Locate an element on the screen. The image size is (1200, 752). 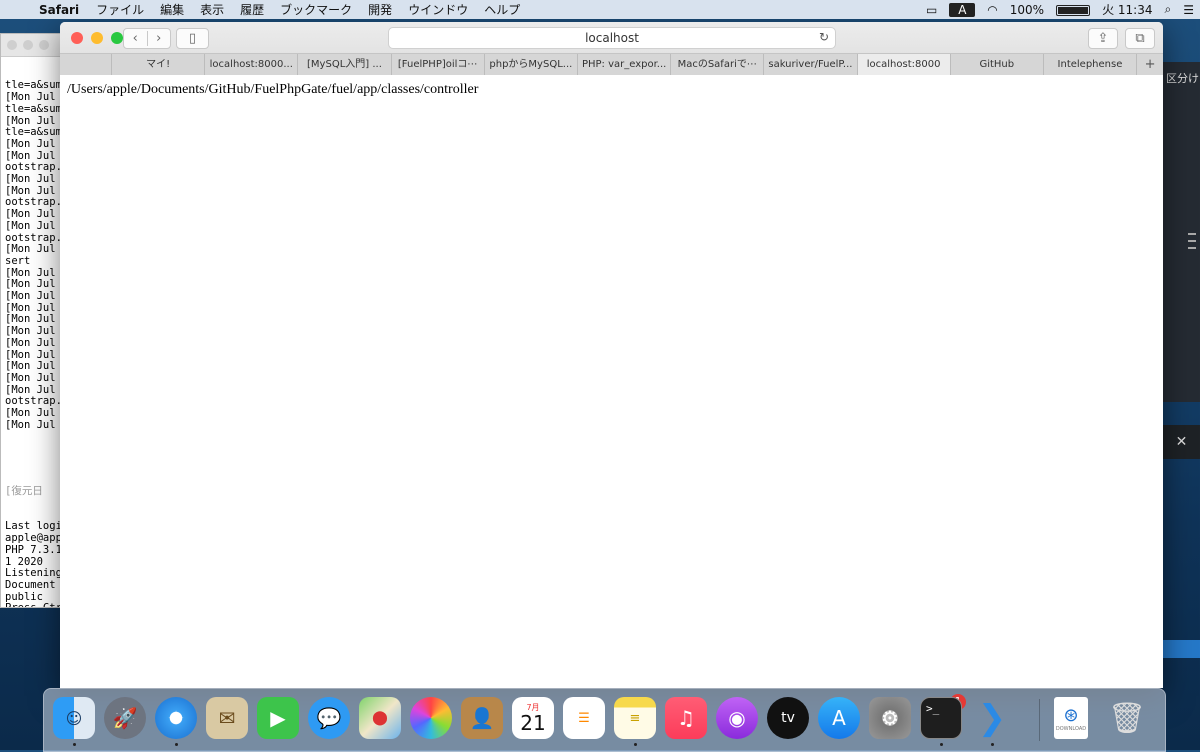
notification-center-icon: ☰ is located at coordinates (1188, 10).